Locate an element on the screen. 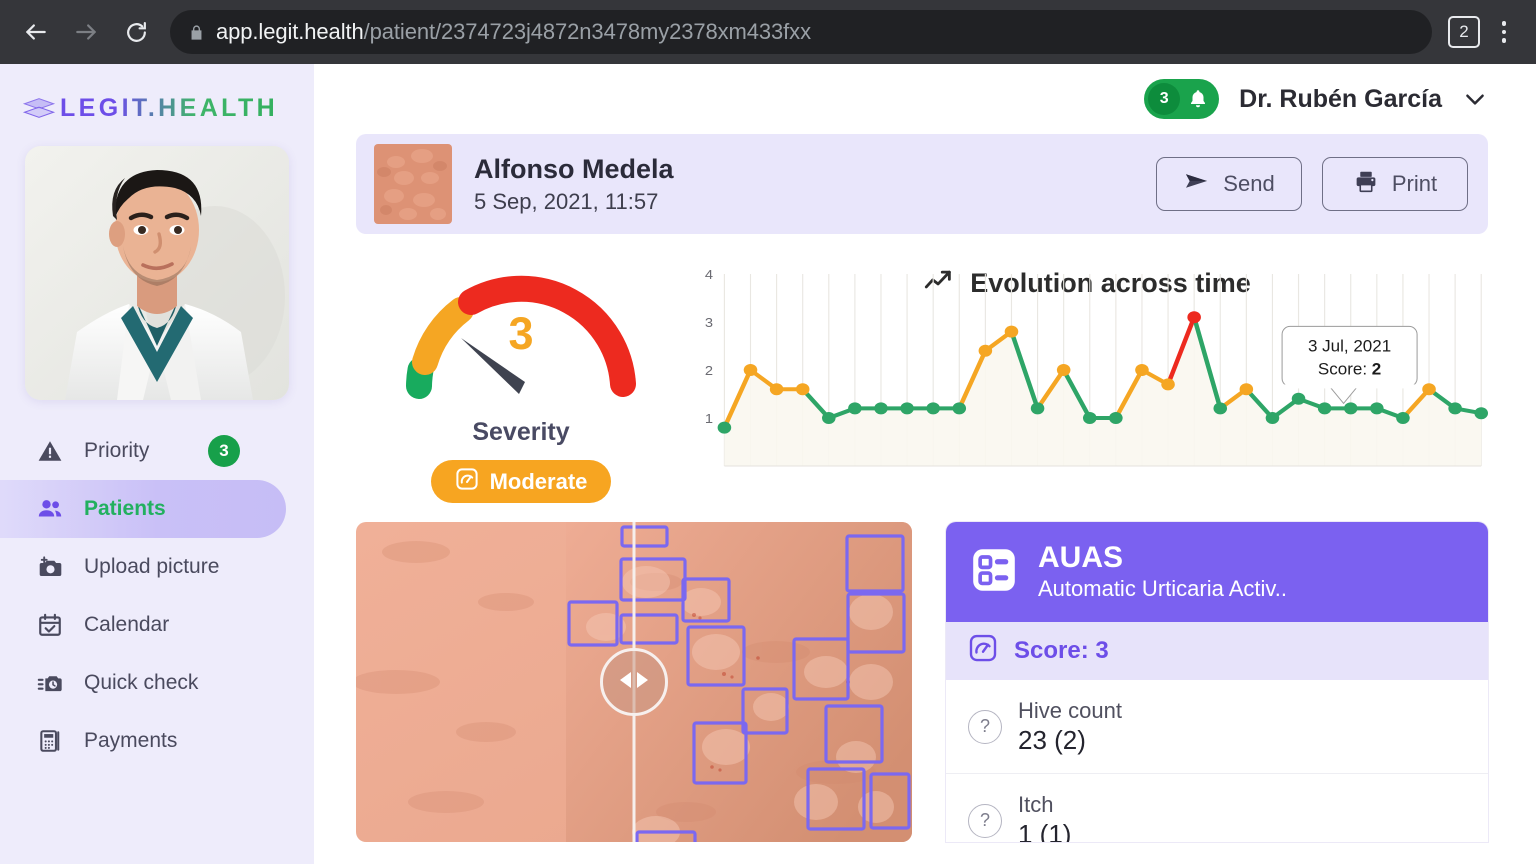  chevron-down-icon is located at coordinates (1475, 99).